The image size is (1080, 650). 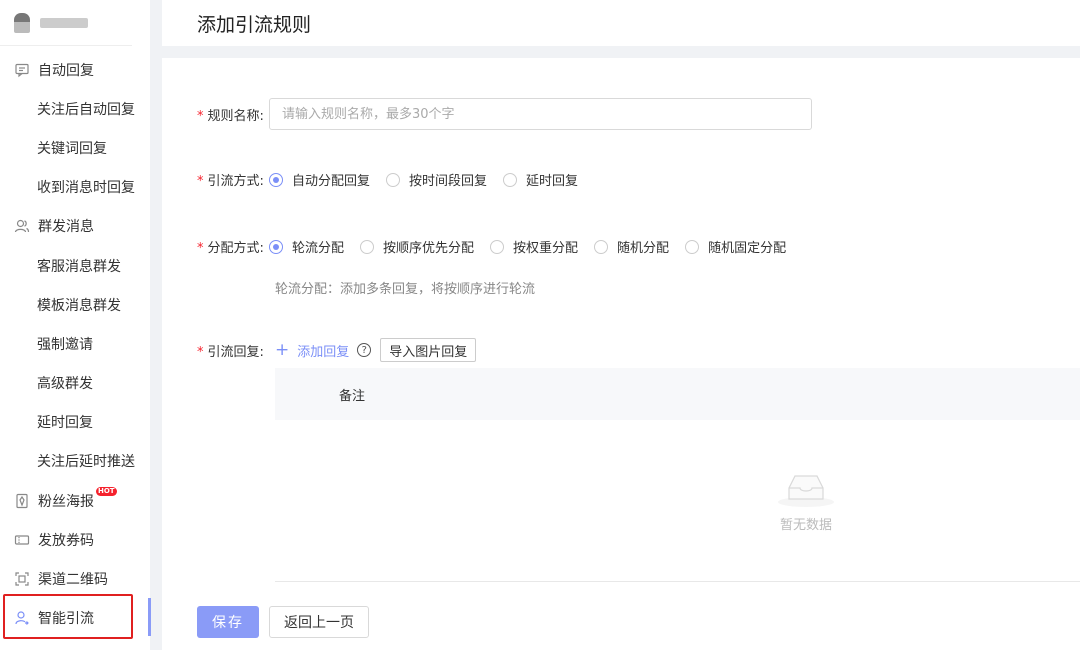 I want to click on sidebar-item-label: 发放券码, so click(x=66, y=540).